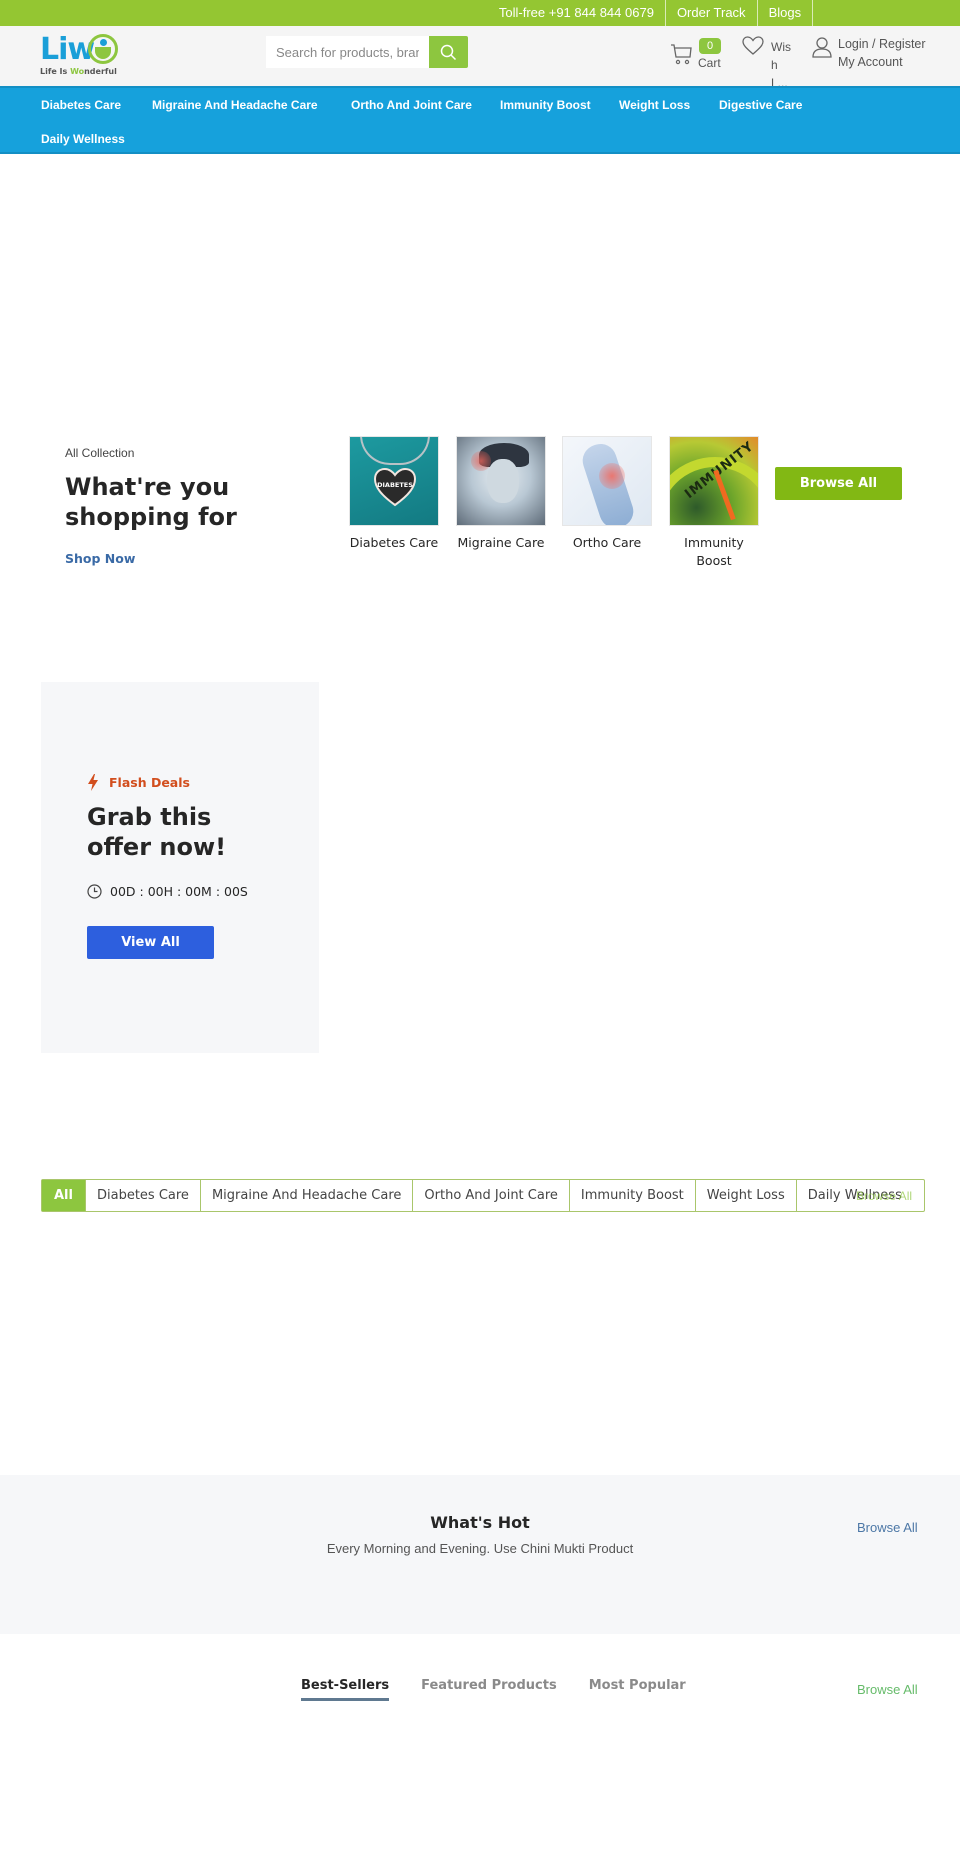 Image resolution: width=960 pixels, height=1875 pixels. What do you see at coordinates (100, 453) in the screenshot?
I see `collection-eyebrow: All Collection` at bounding box center [100, 453].